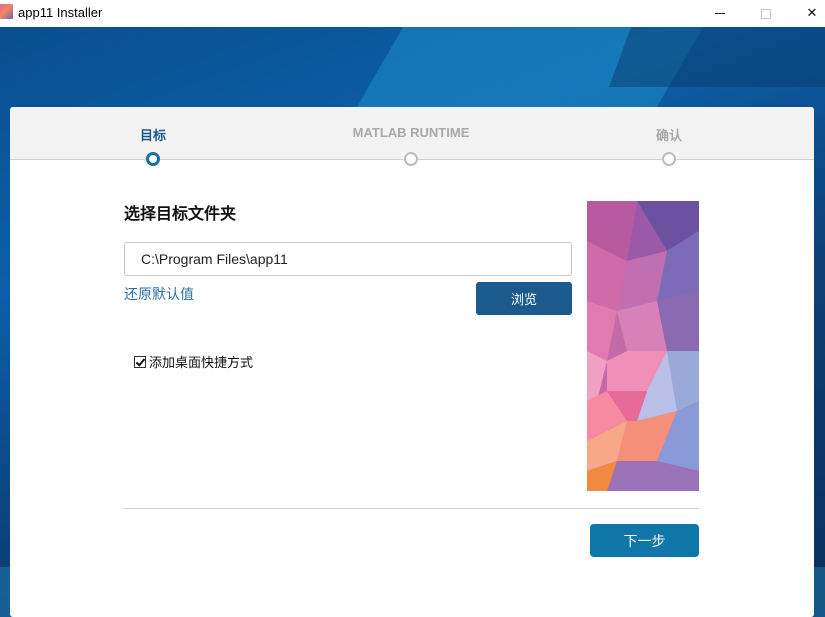  I want to click on app-icon, so click(6, 11).